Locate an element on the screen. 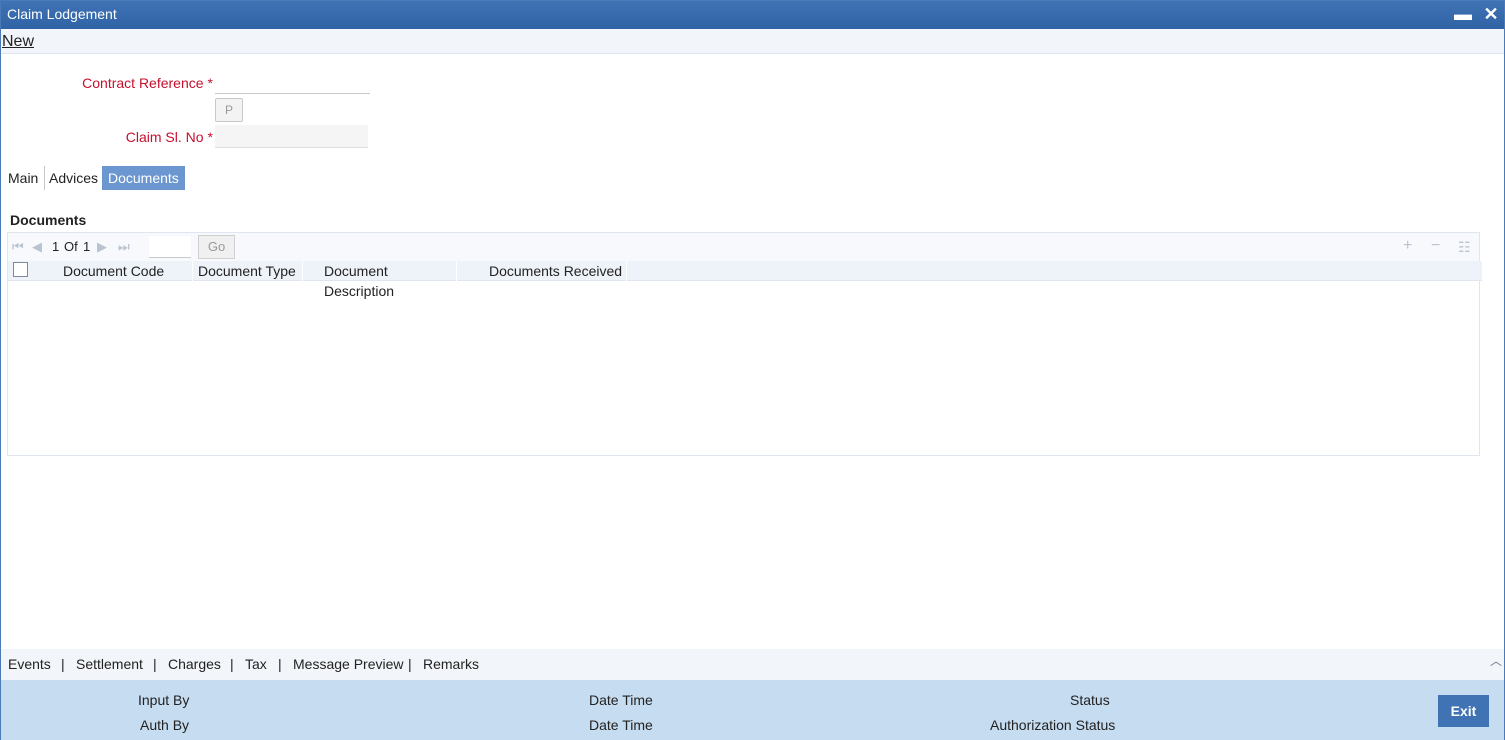 This screenshot has width=1505, height=740. first-page-icon: ⏮ is located at coordinates (18, 247).